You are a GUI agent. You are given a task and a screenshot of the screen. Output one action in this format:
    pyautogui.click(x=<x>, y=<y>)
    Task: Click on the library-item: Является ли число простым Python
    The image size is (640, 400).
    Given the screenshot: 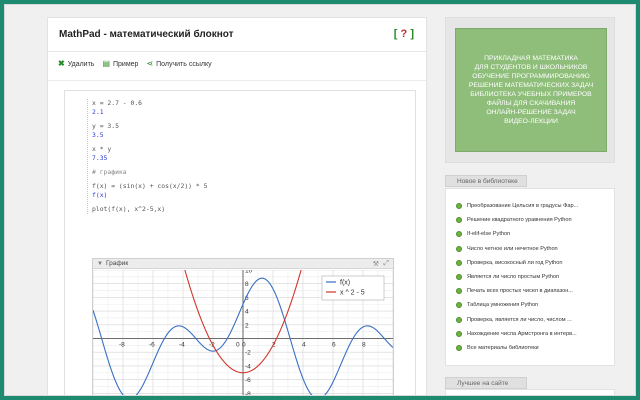 What is the action you would take?
    pyautogui.click(x=532, y=277)
    